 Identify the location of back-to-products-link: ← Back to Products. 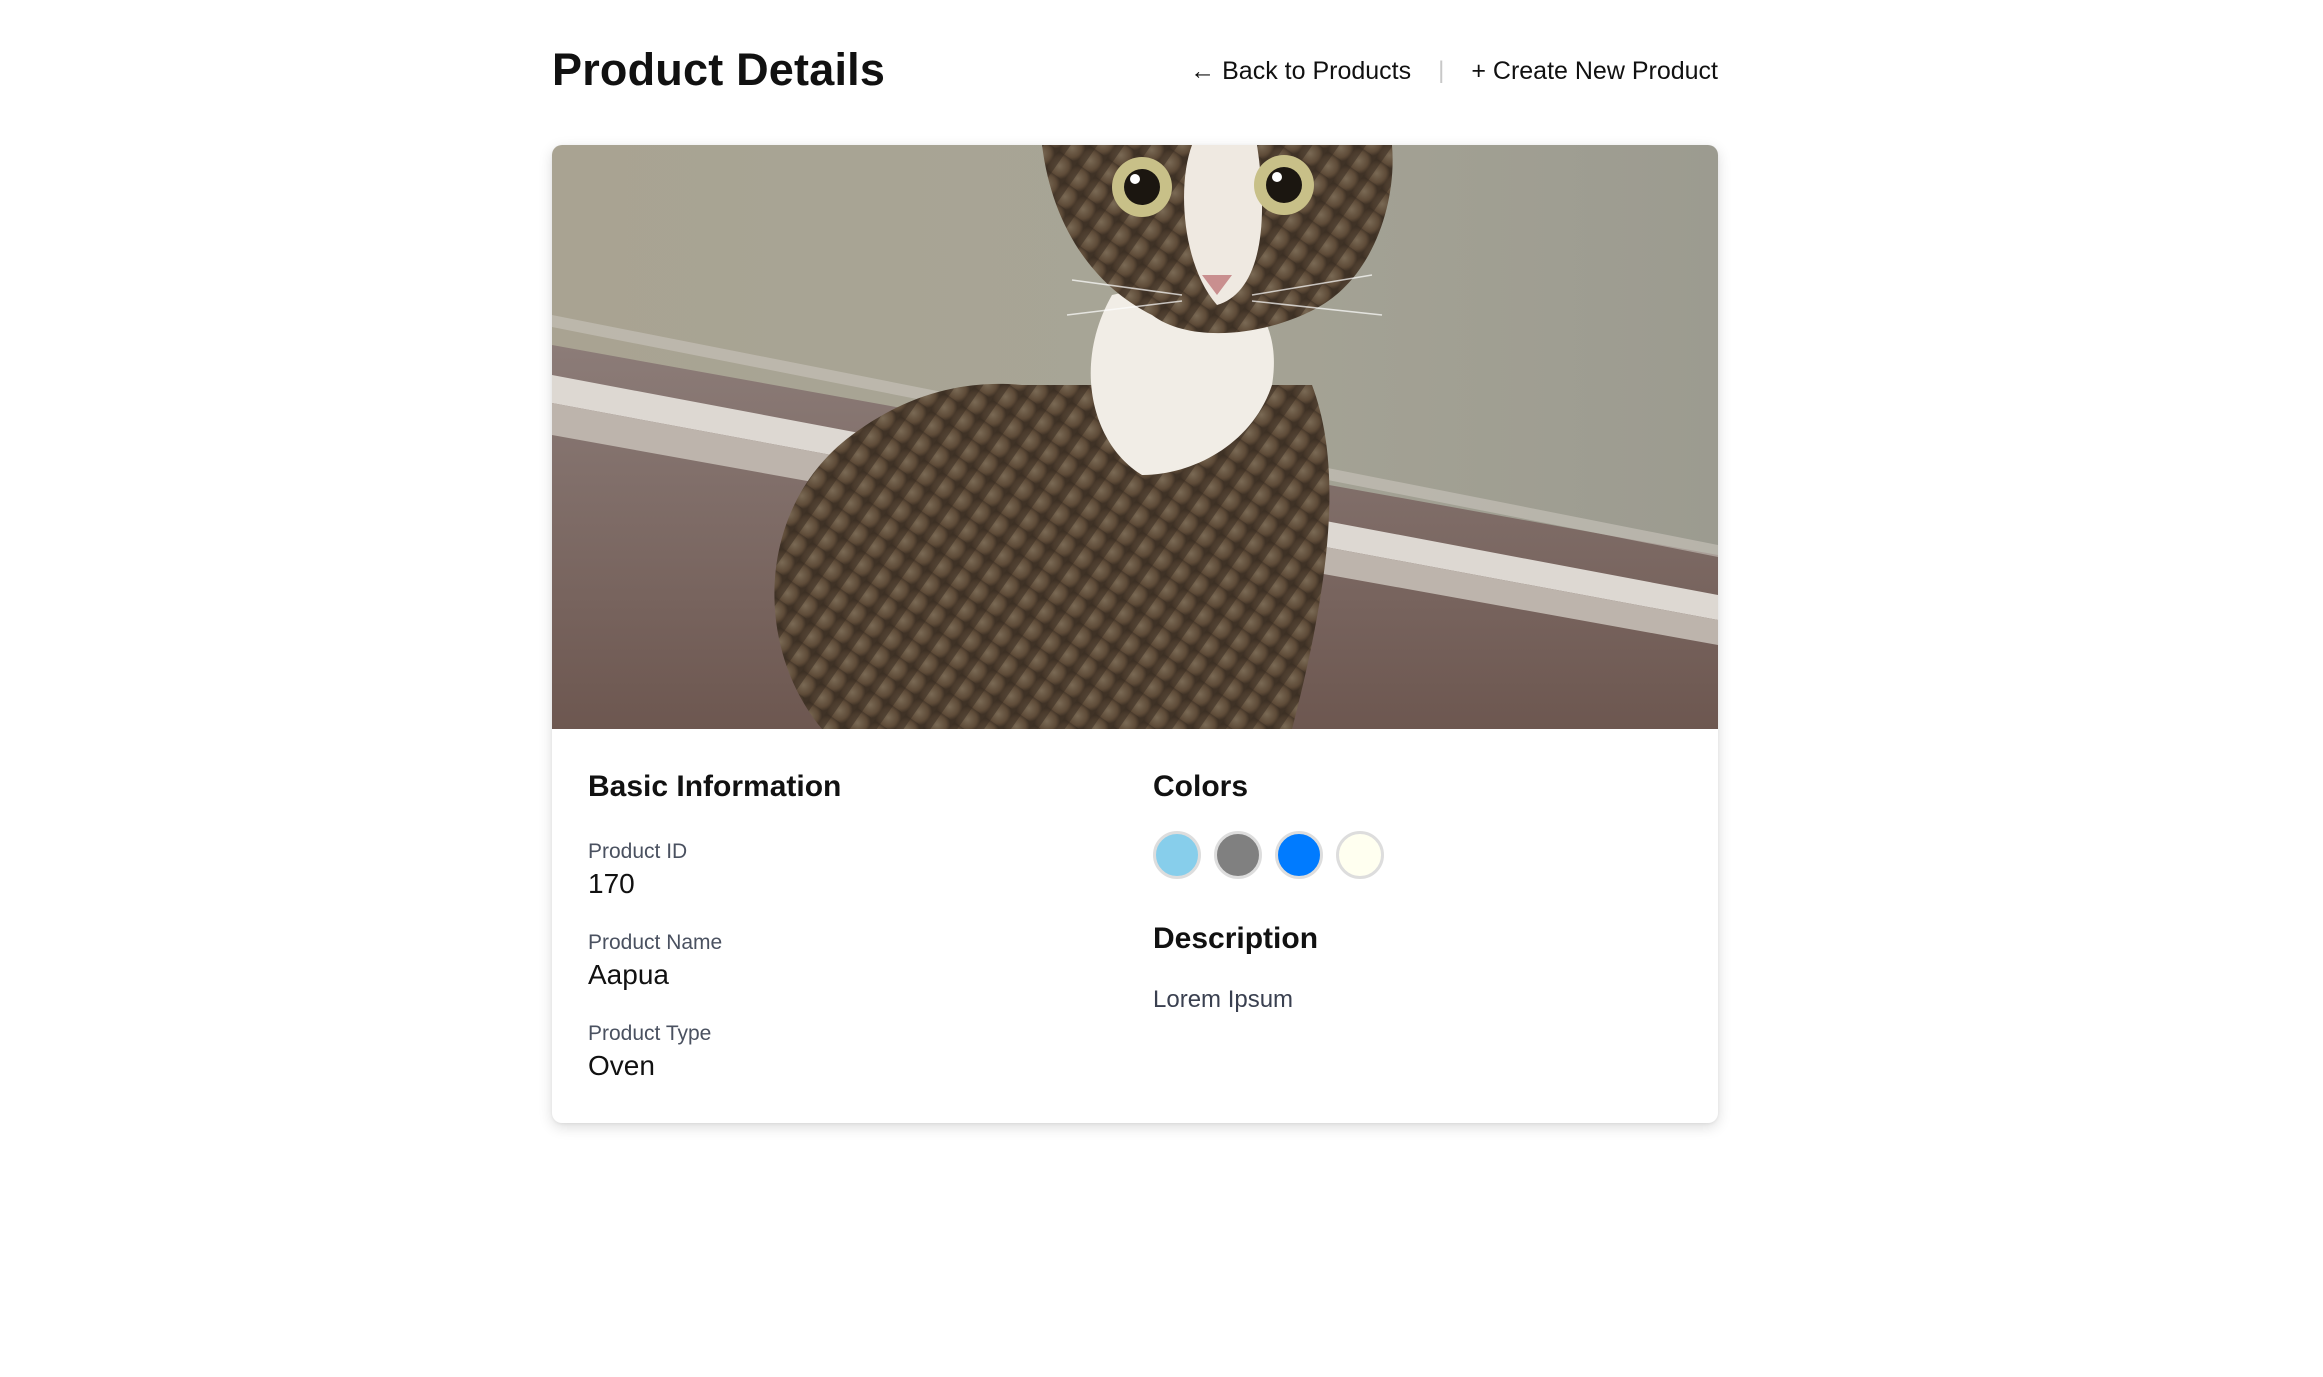
(1300, 71).